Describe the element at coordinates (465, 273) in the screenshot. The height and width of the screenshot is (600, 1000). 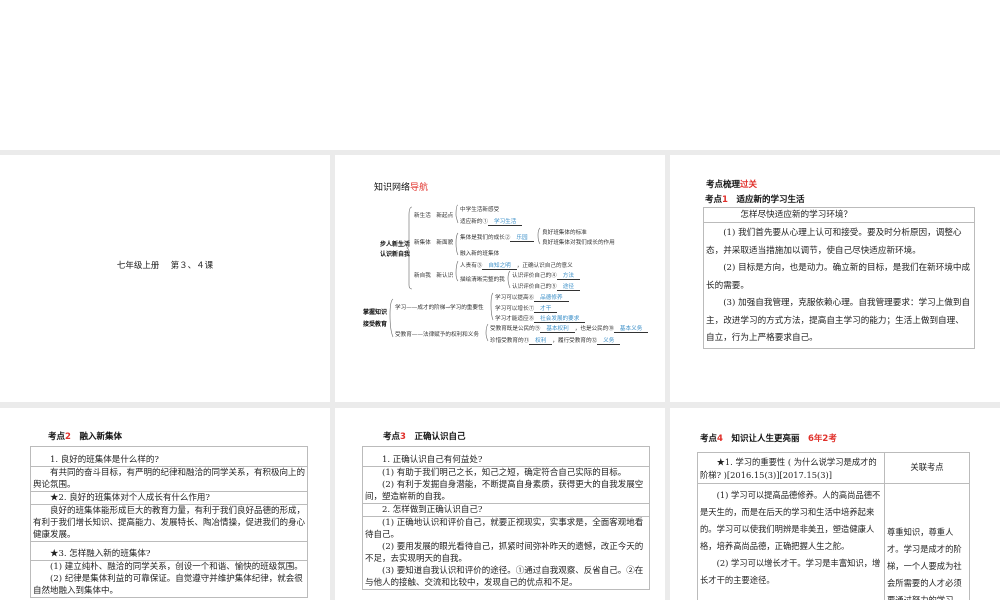
I see `mind-map-brackets` at that location.